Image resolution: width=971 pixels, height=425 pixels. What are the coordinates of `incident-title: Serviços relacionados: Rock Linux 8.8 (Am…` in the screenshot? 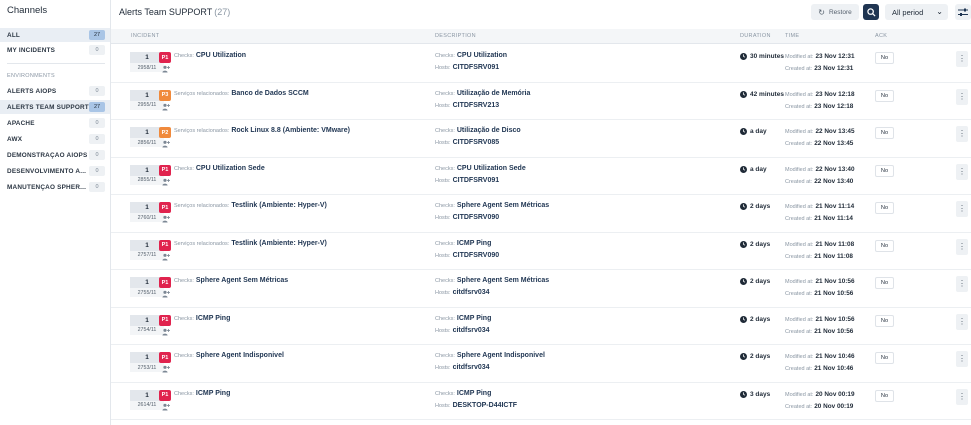 It's located at (262, 130).